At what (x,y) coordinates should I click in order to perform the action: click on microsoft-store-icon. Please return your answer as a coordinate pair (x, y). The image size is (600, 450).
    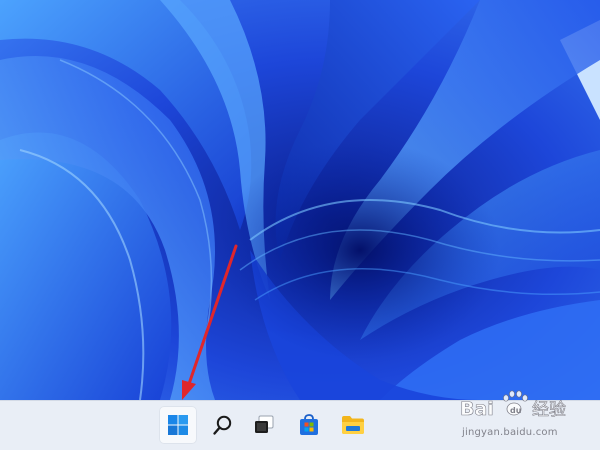
    Looking at the image, I should click on (309, 425).